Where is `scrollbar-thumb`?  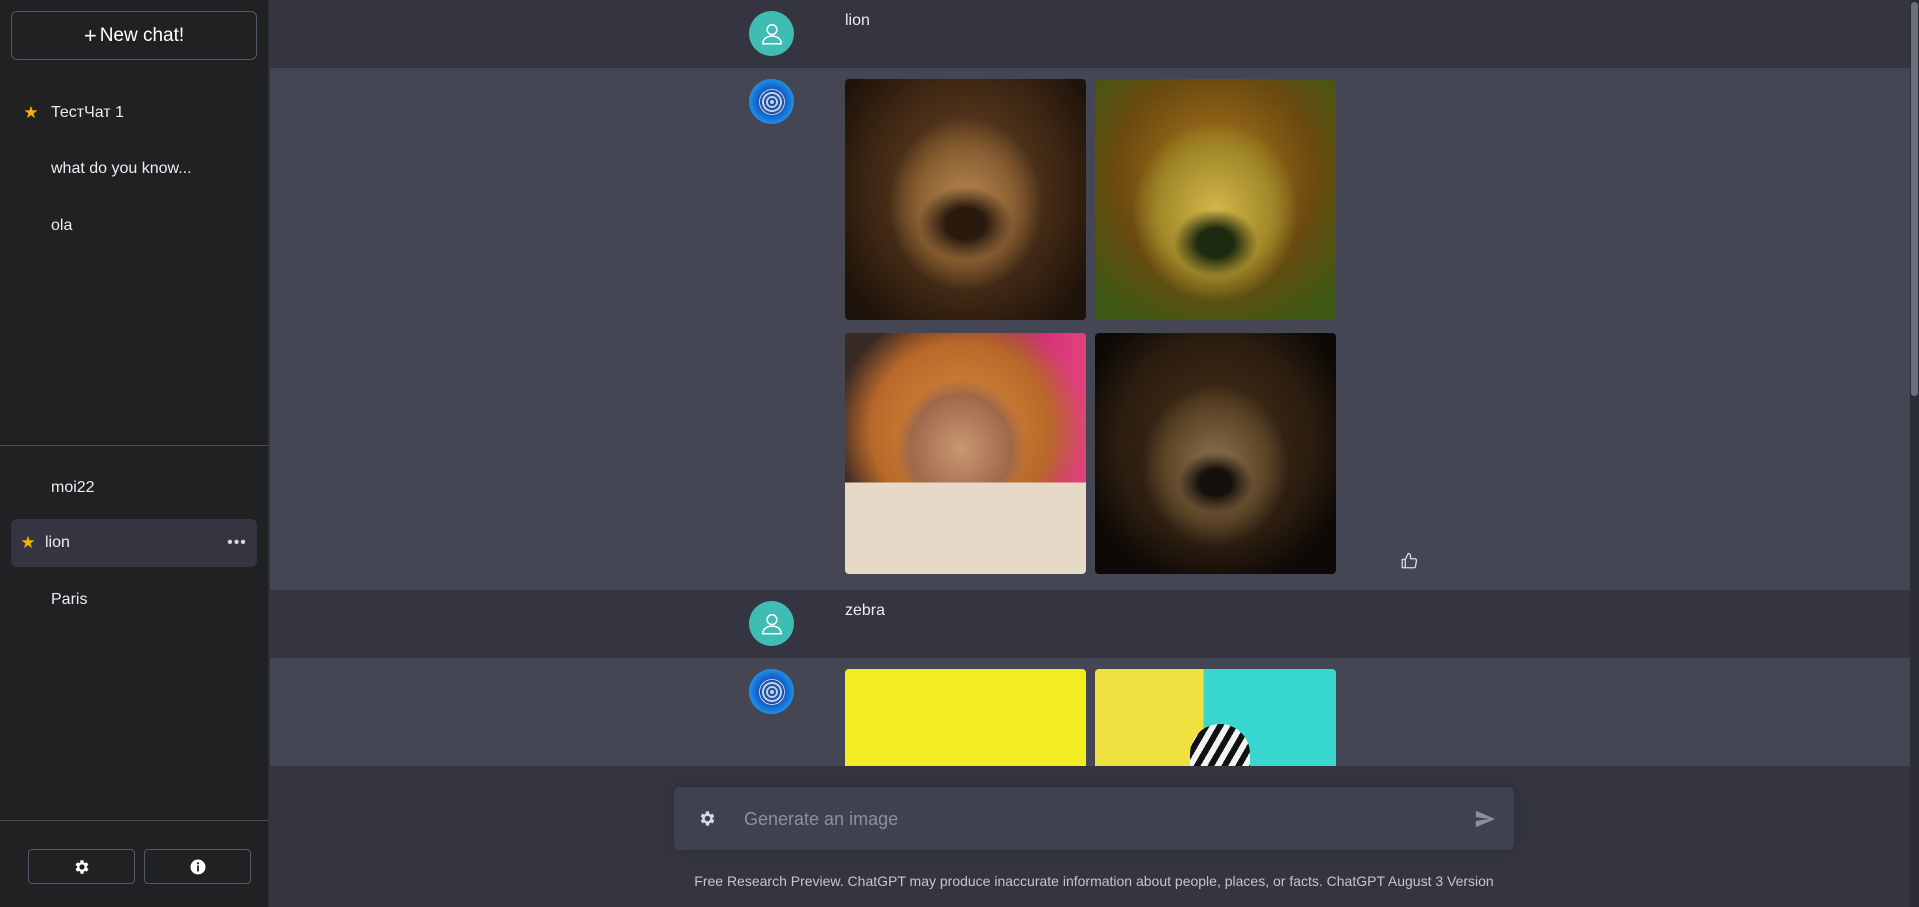 scrollbar-thumb is located at coordinates (1914, 199).